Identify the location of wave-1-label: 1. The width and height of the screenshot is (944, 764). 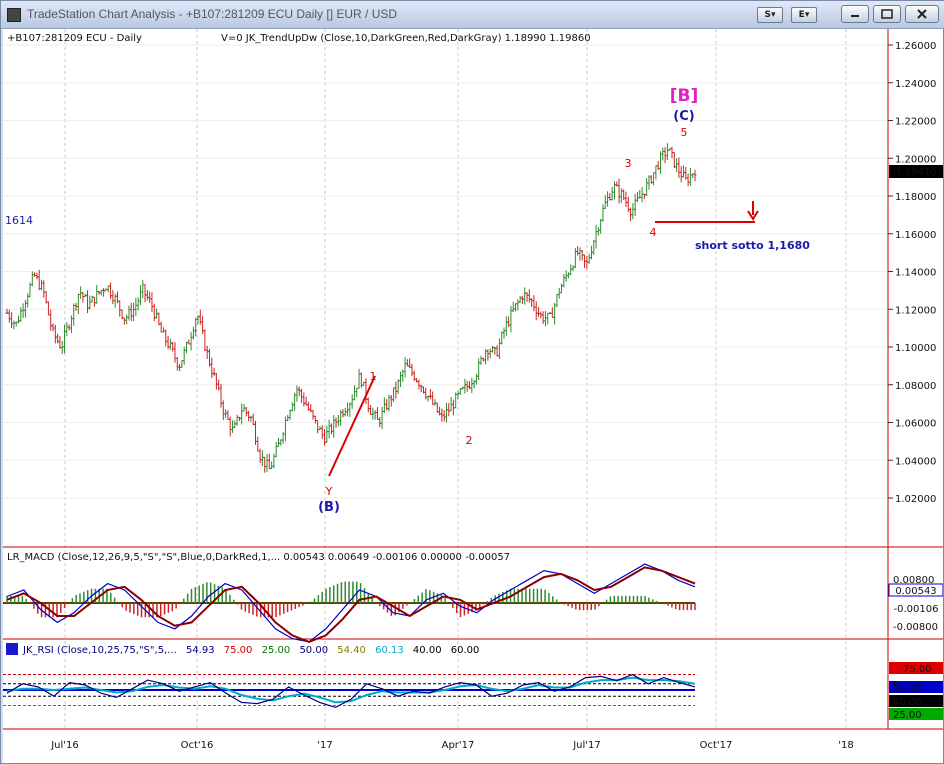
(373, 376).